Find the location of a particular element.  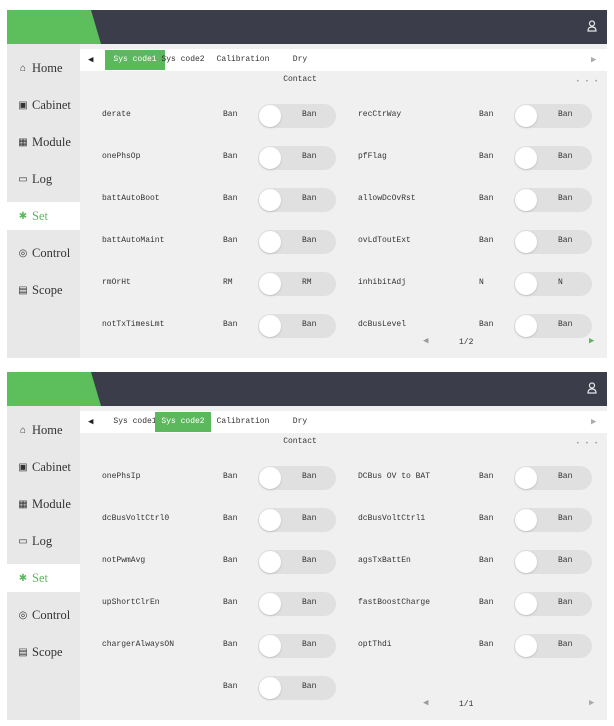

sidebar-item-label: Set is located at coordinates (40, 577).